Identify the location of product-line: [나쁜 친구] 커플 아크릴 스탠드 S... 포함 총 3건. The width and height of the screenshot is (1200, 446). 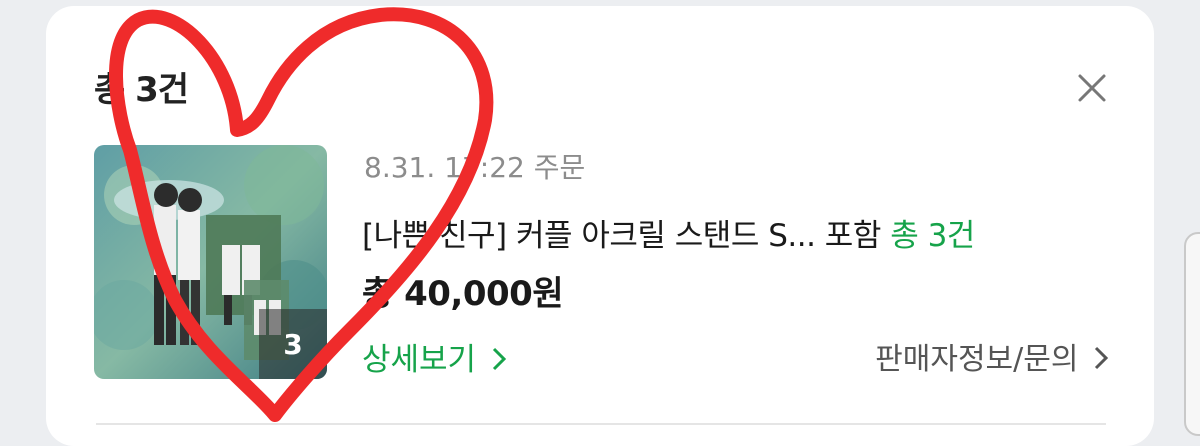
(668, 232).